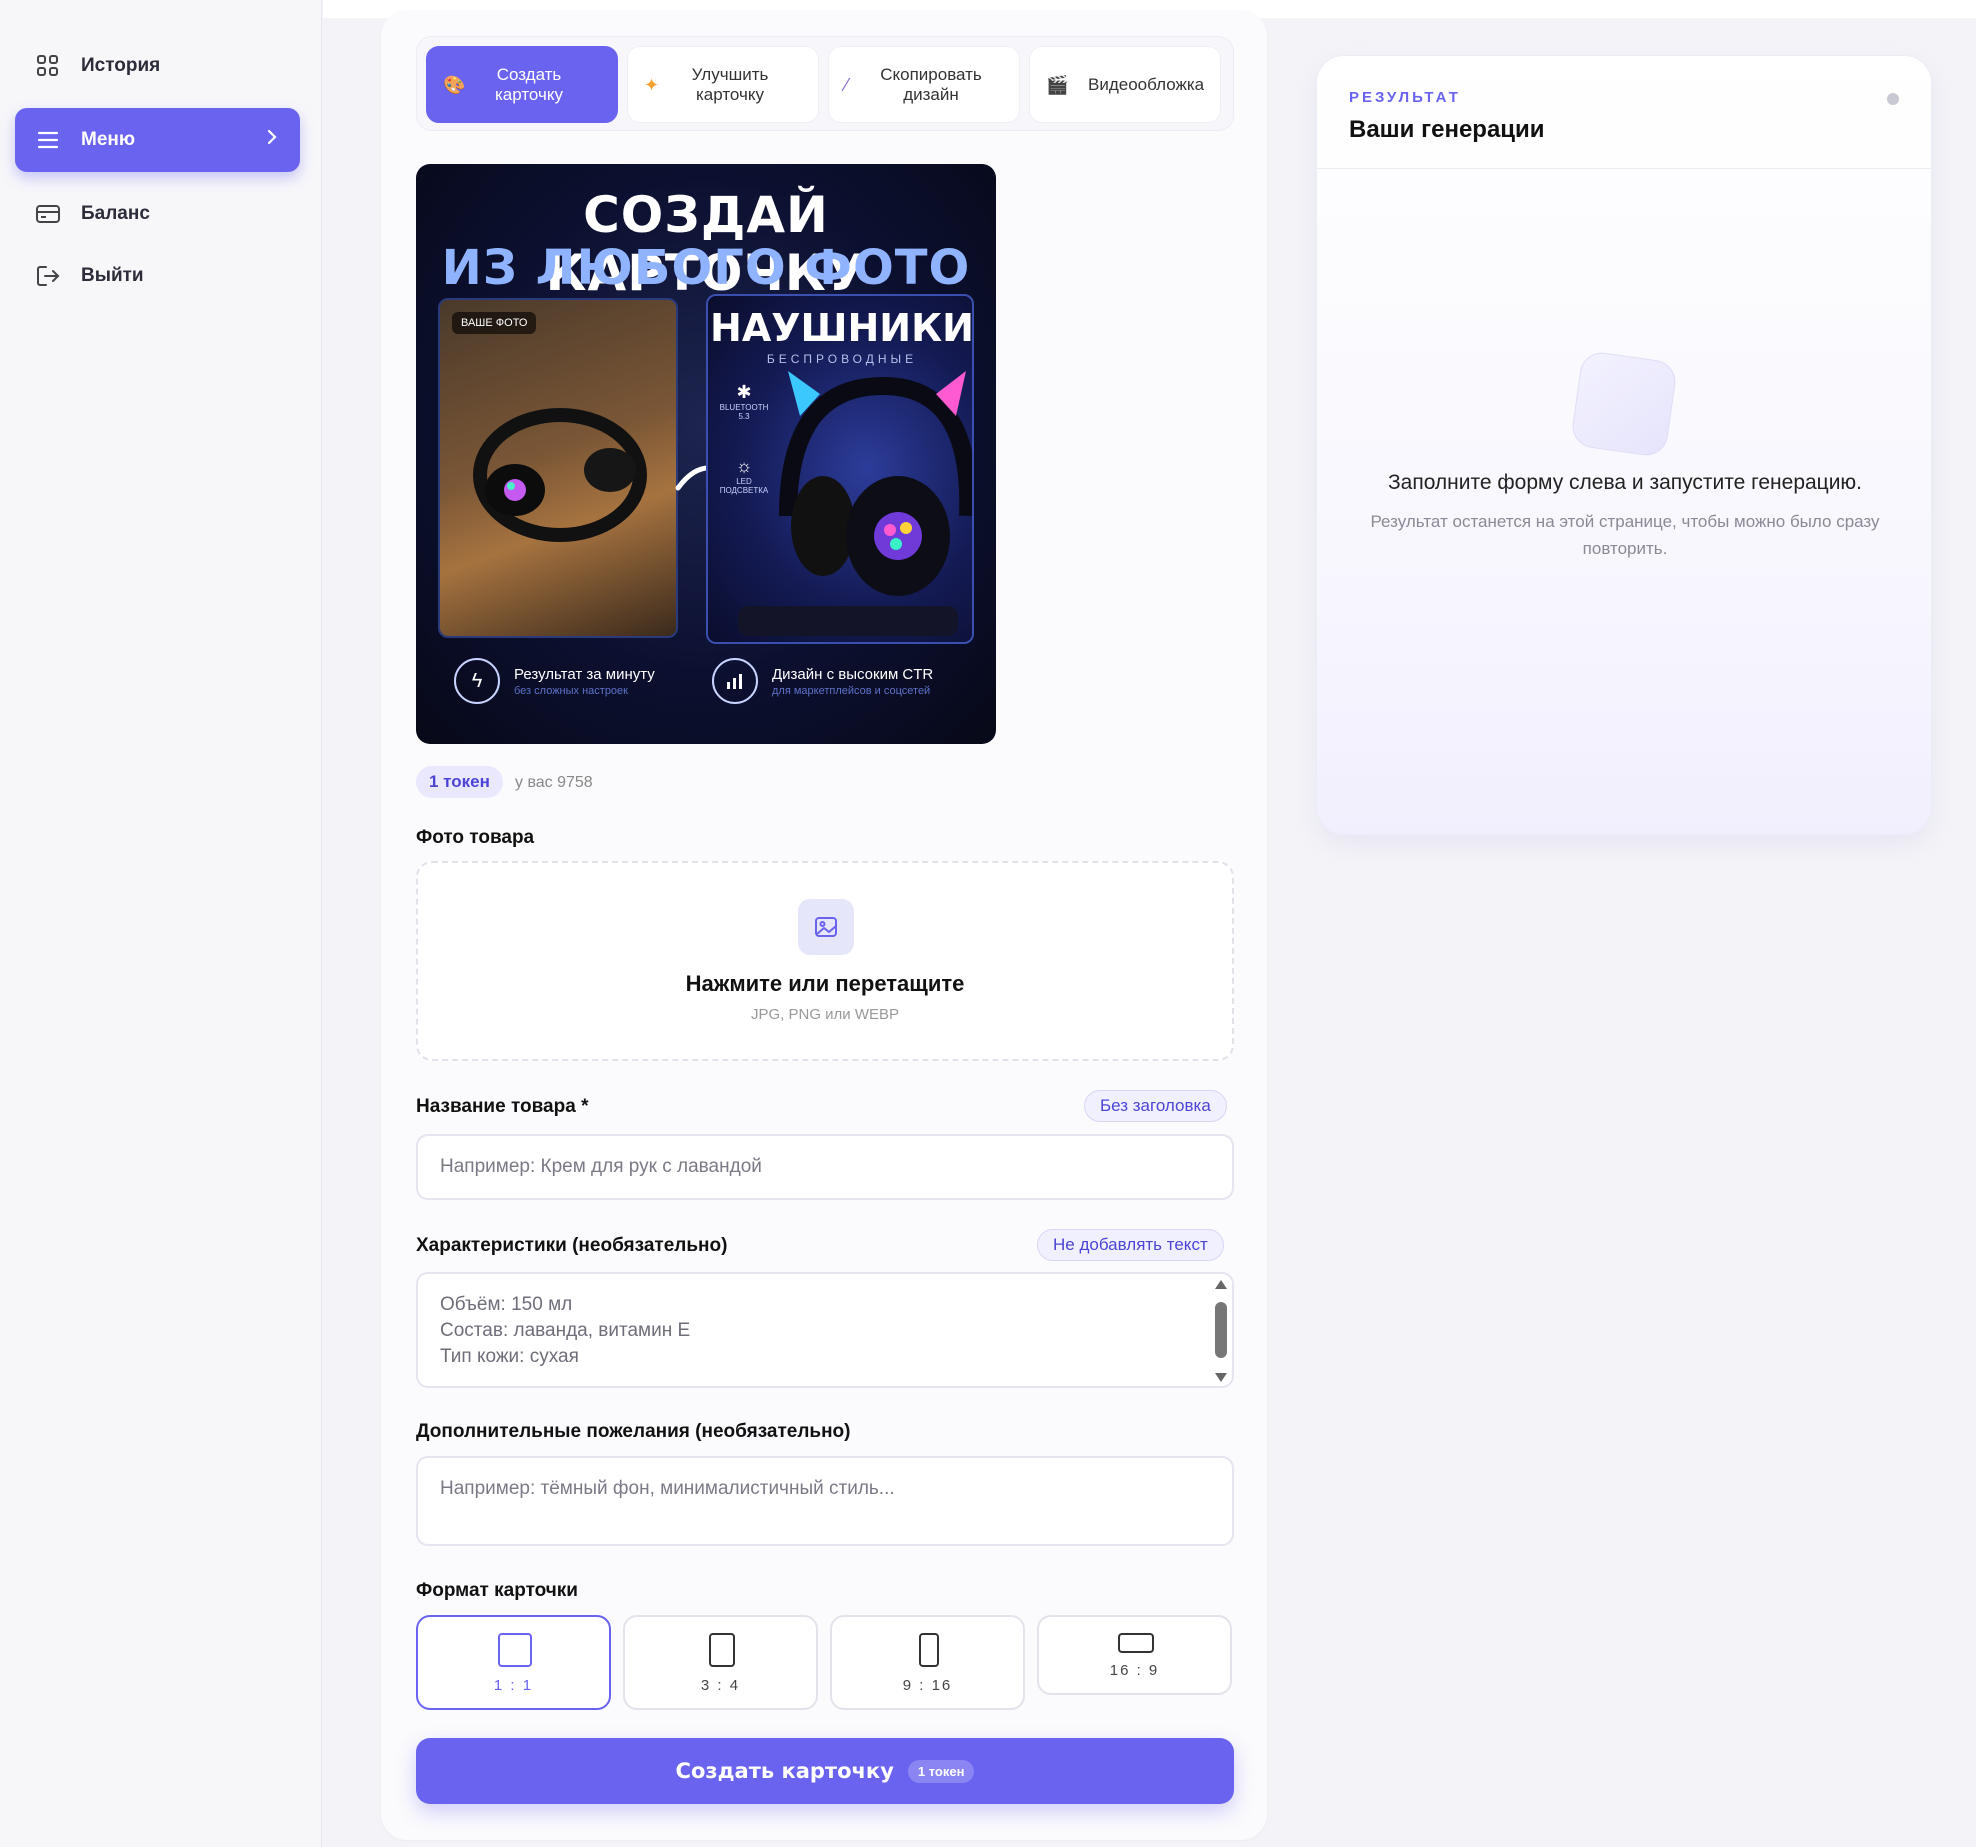 Image resolution: width=1976 pixels, height=1847 pixels. Describe the element at coordinates (825, 1501) in the screenshot. I see `wishes-textarea` at that location.